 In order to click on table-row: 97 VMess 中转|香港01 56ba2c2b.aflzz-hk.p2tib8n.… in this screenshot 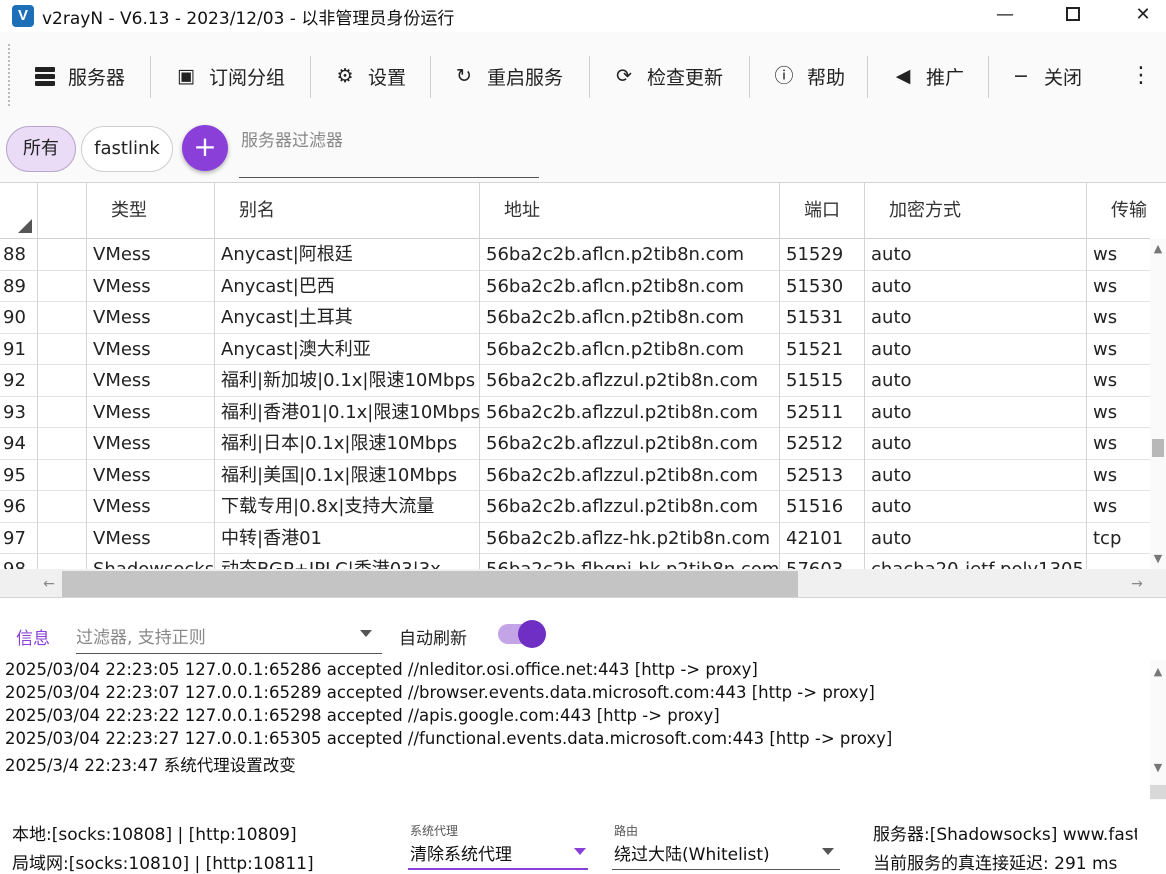, I will do `click(575, 538)`.